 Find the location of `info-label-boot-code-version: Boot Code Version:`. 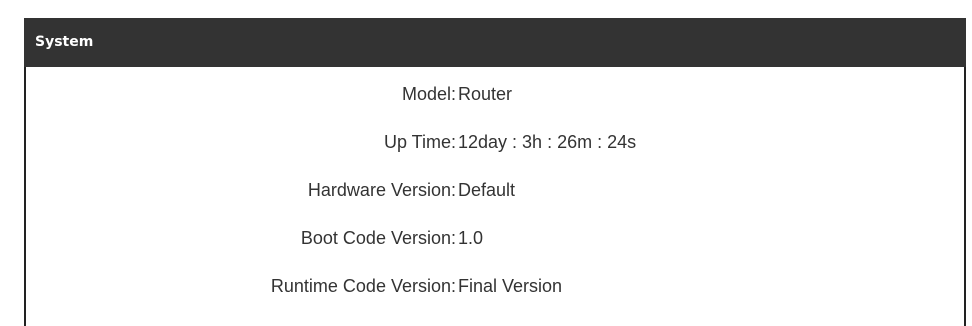

info-label-boot-code-version: Boot Code Version: is located at coordinates (378, 238).